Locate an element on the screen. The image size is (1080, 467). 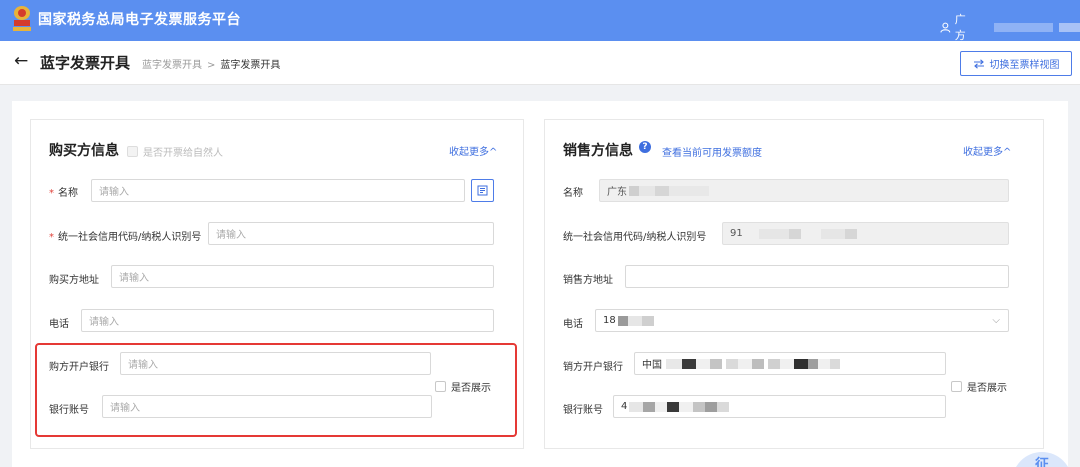
list-icon is located at coordinates (482, 190).